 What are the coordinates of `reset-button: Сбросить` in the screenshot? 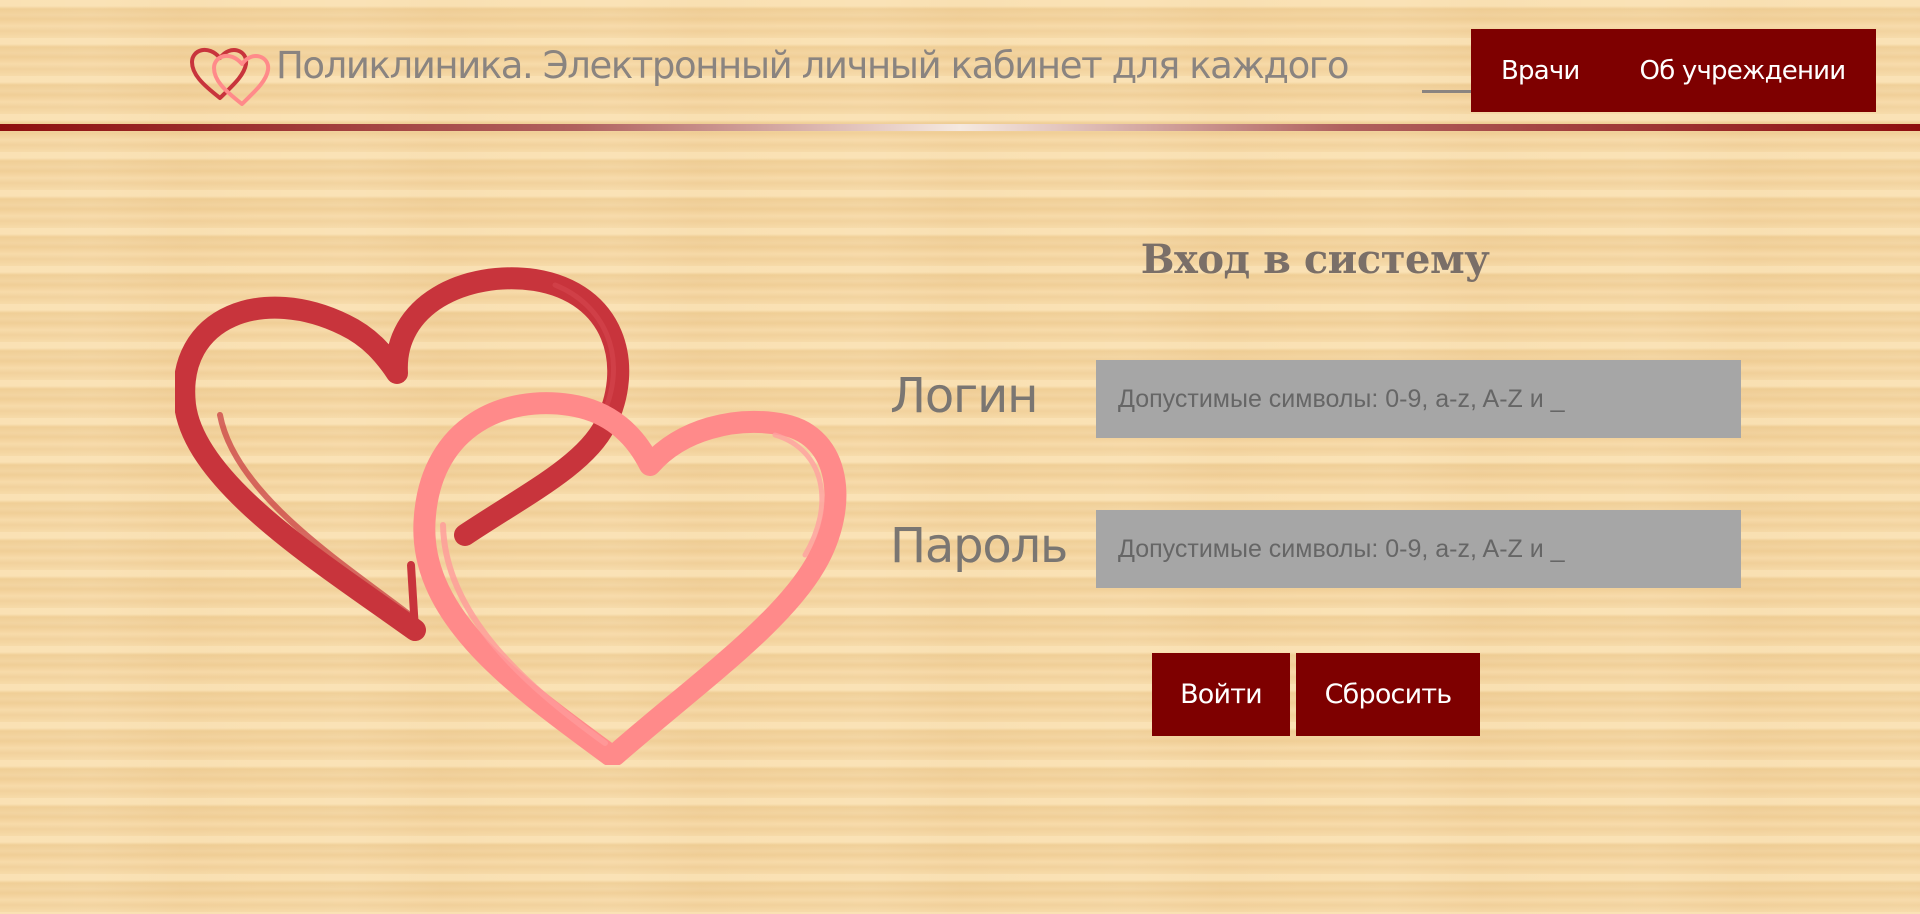 It's located at (1388, 694).